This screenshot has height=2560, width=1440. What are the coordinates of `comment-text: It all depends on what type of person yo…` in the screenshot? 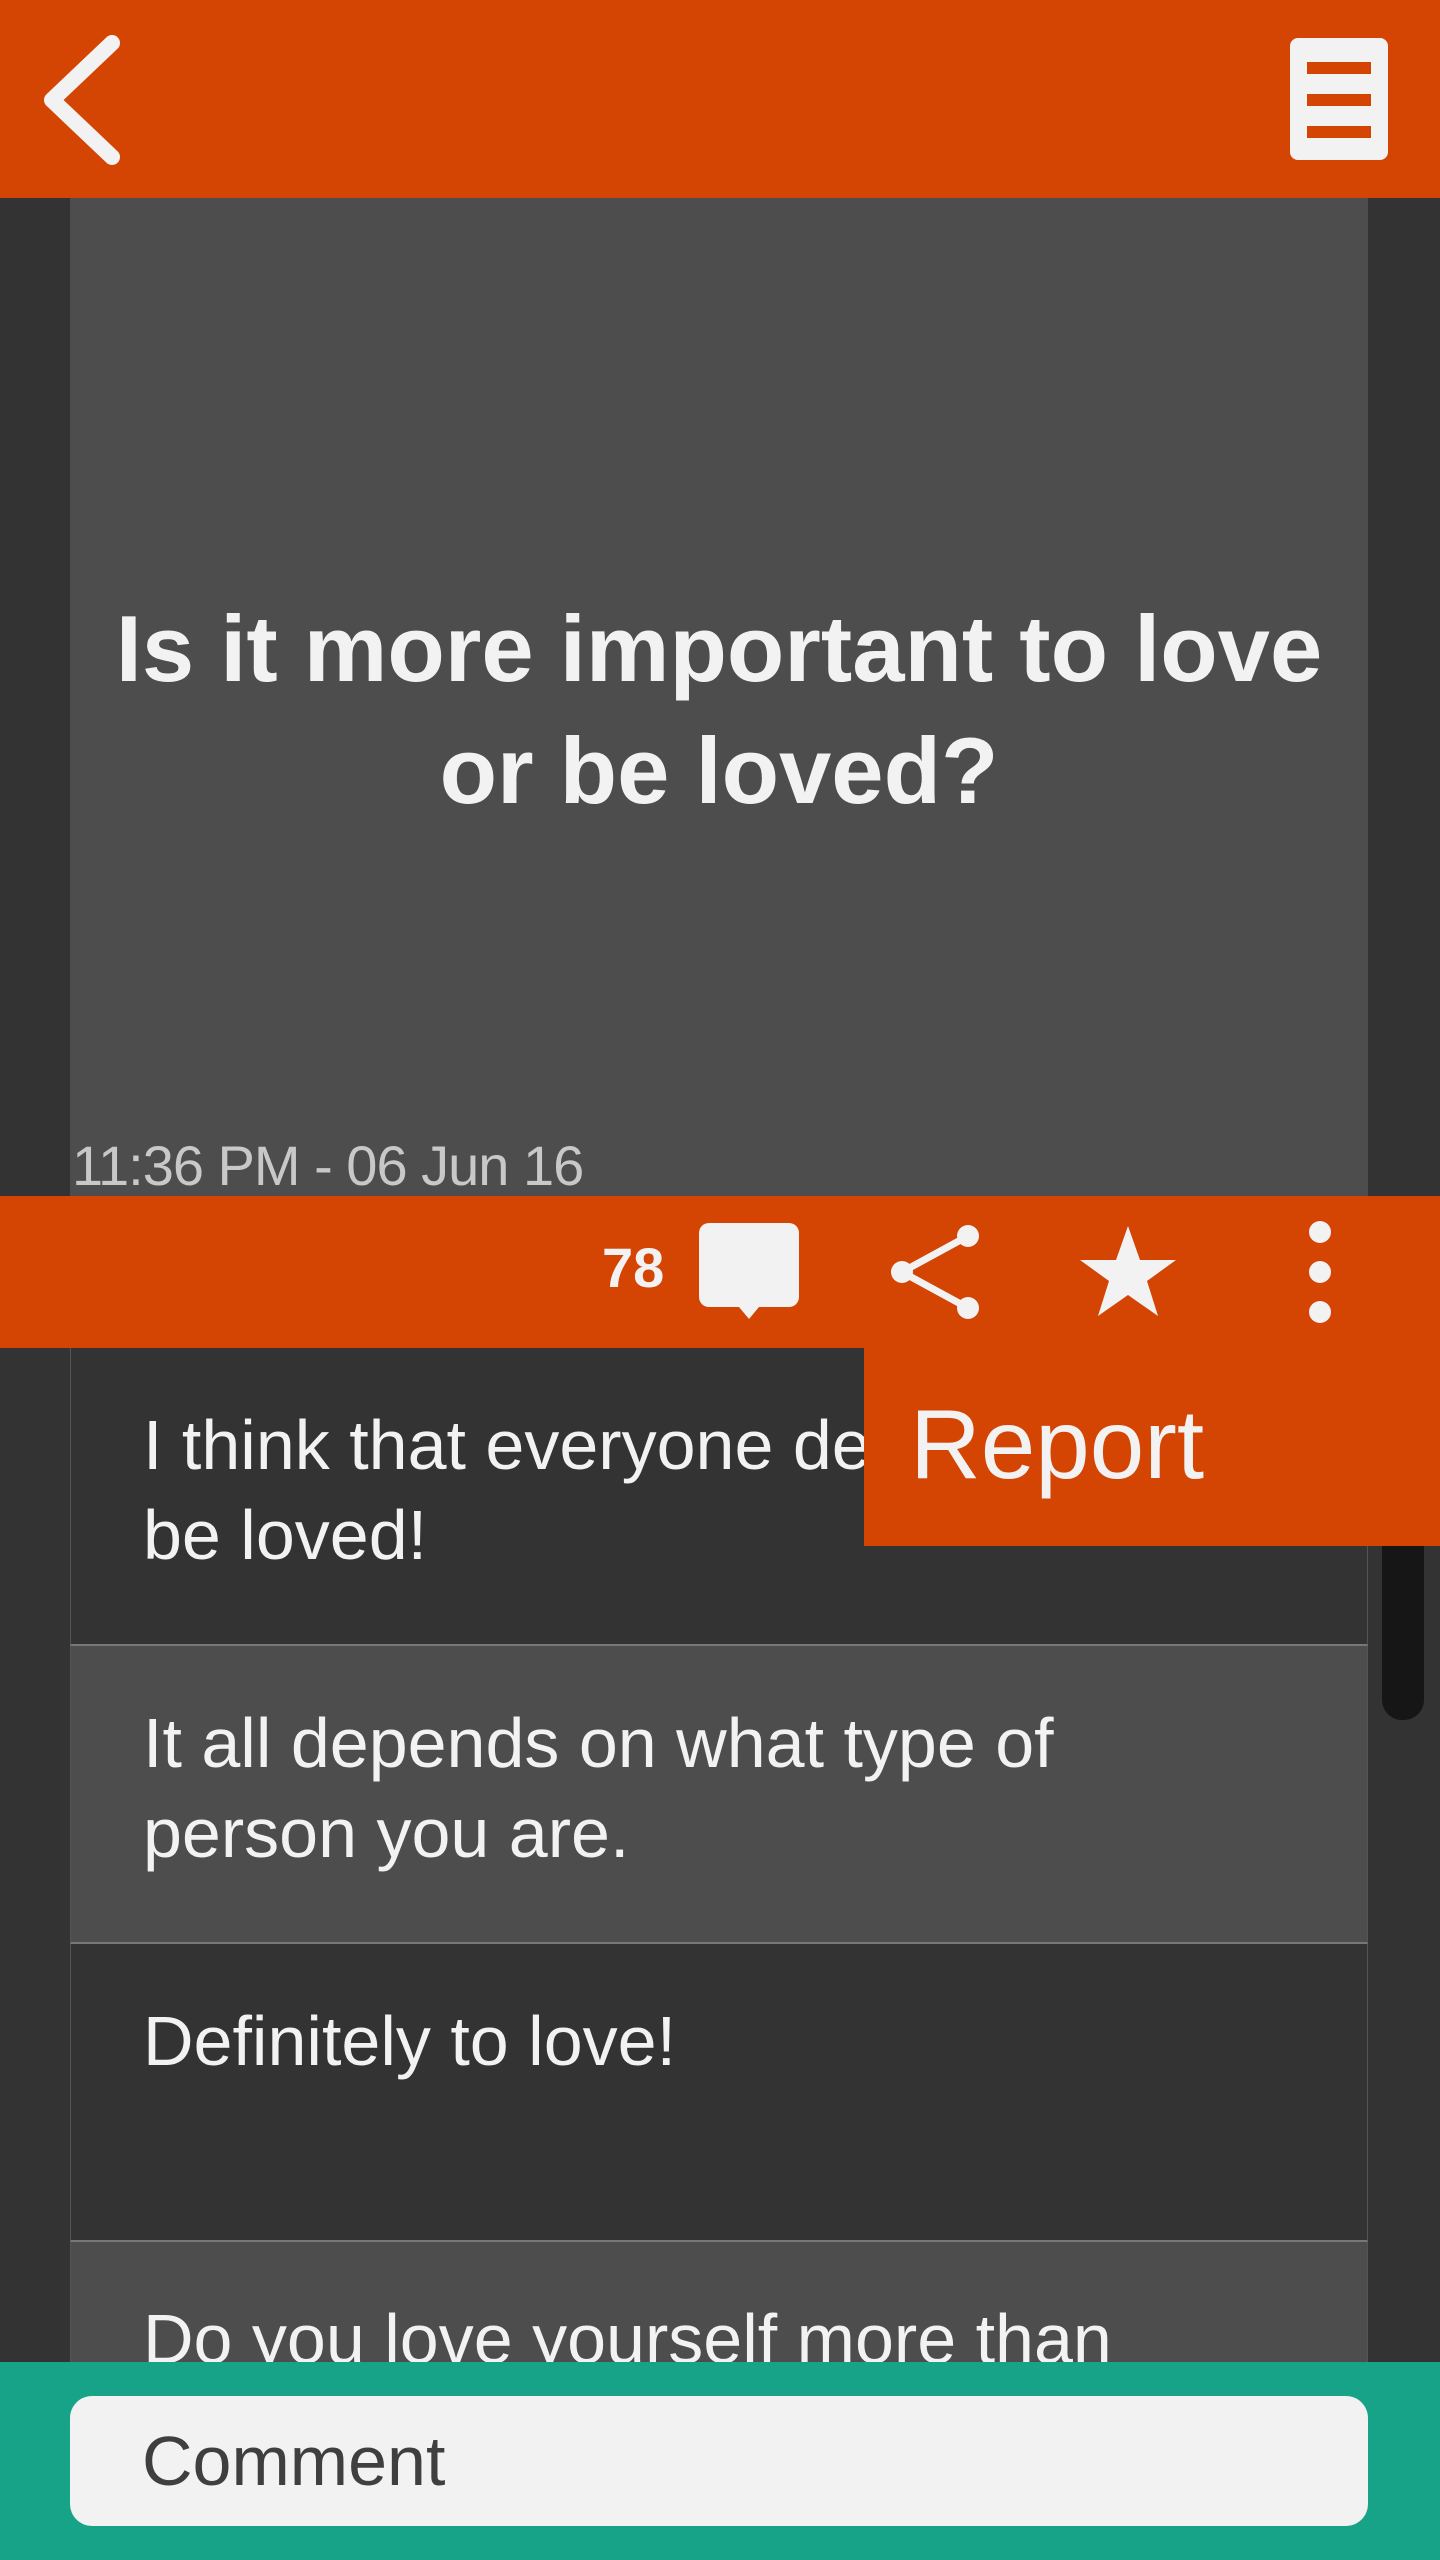 It's located at (598, 1788).